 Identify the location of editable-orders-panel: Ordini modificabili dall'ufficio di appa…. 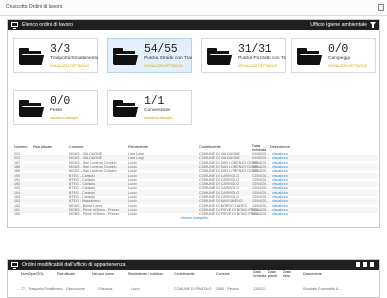
(193, 278).